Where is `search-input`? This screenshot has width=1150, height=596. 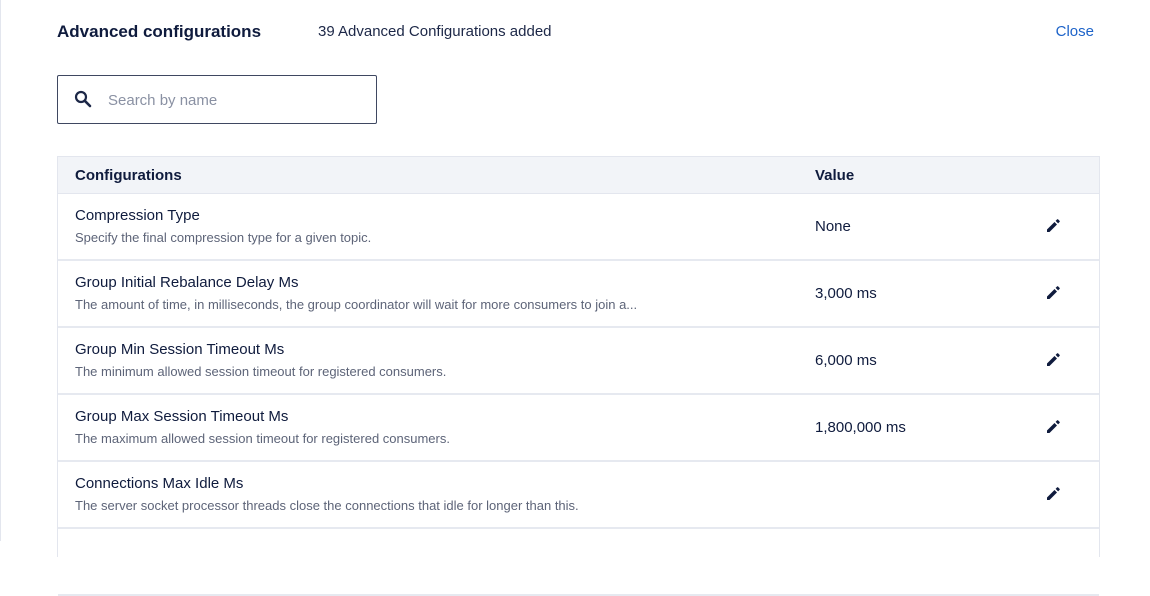
search-input is located at coordinates (235, 100).